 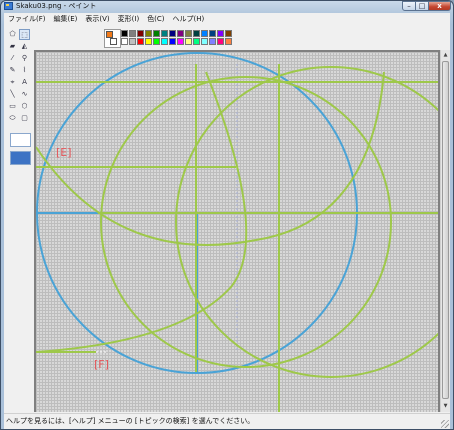 What do you see at coordinates (422, 6) in the screenshot?
I see `maximize-button: □` at bounding box center [422, 6].